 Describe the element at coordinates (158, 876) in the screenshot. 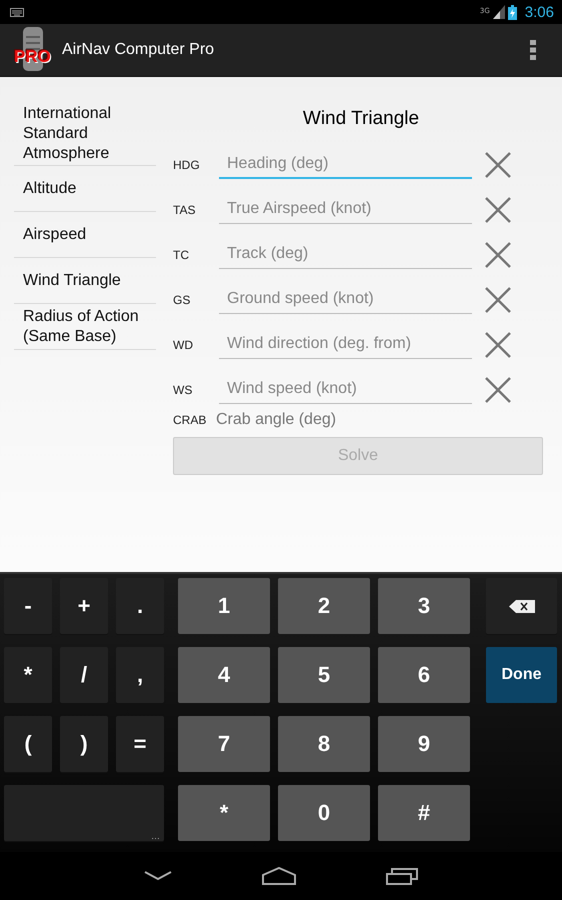

I see `back-icon` at that location.